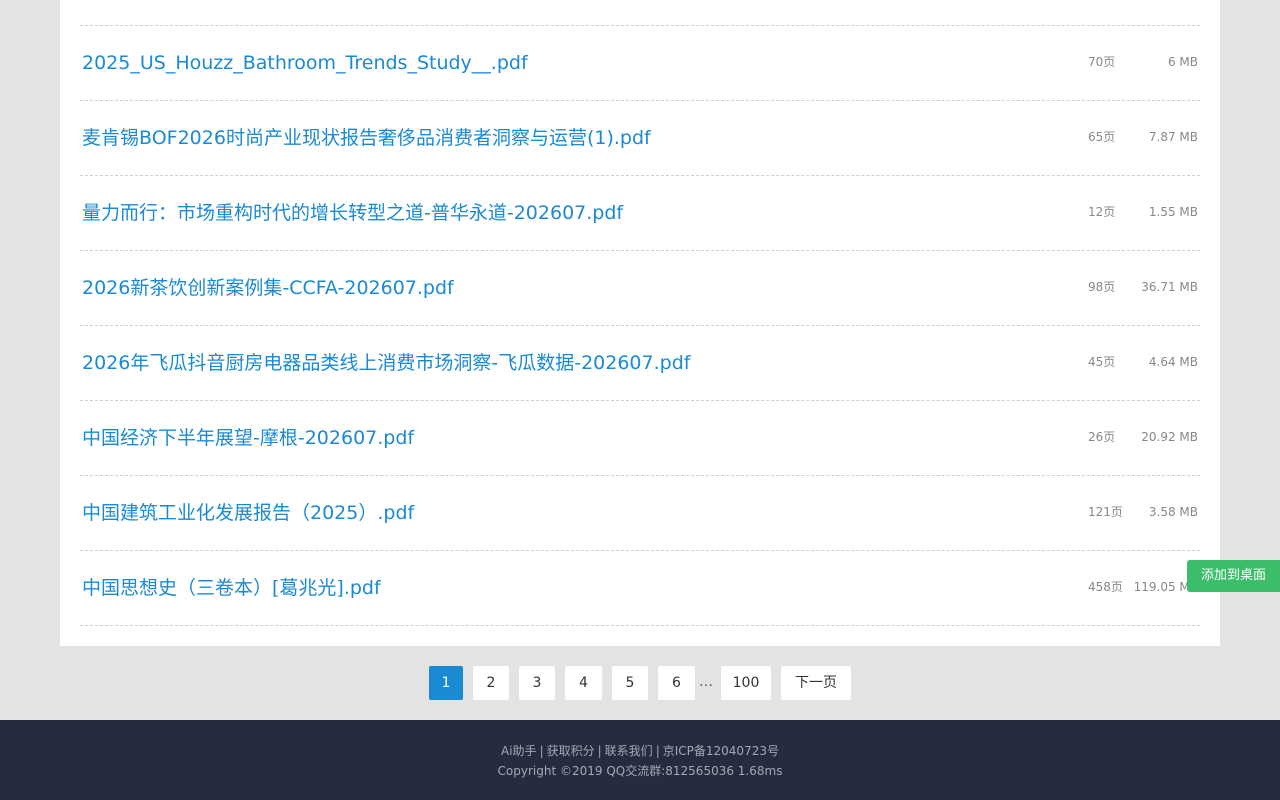  I want to click on file-size: 7.87 MB, so click(1173, 137).